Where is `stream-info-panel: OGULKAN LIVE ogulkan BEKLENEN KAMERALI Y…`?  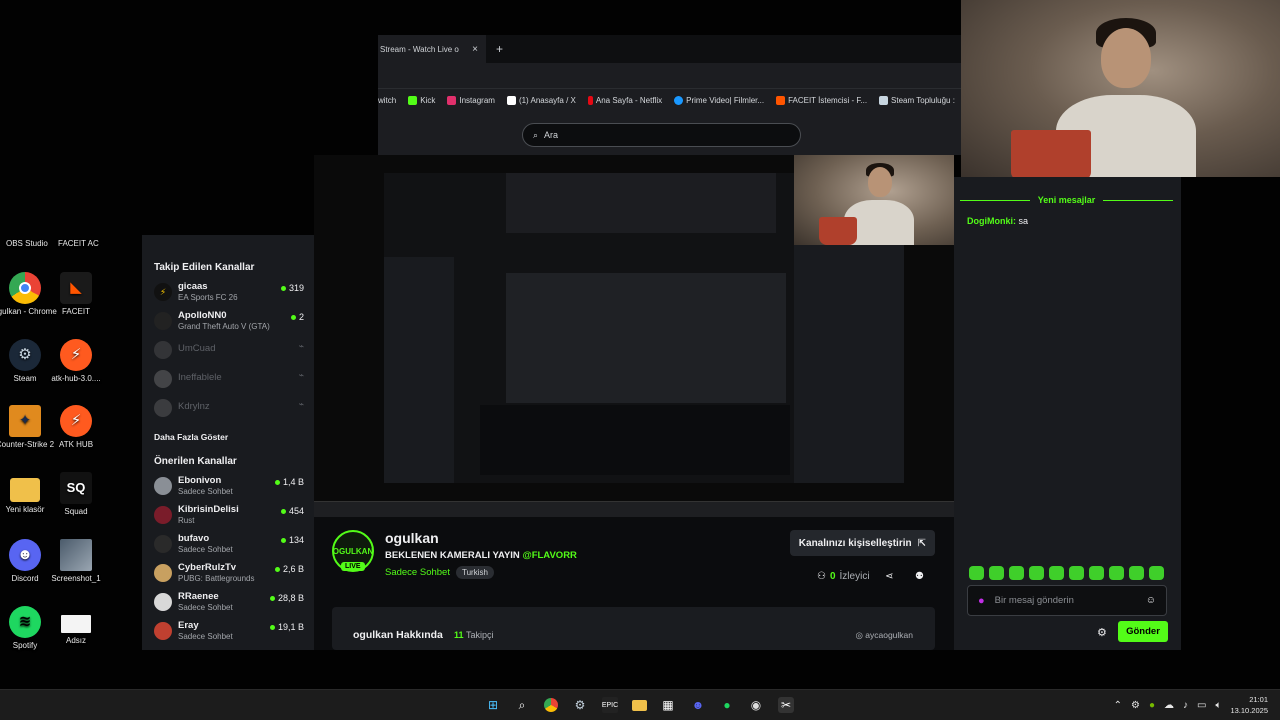 stream-info-panel: OGULKAN LIVE ogulkan BEKLENEN KAMERALI Y… is located at coordinates (634, 583).